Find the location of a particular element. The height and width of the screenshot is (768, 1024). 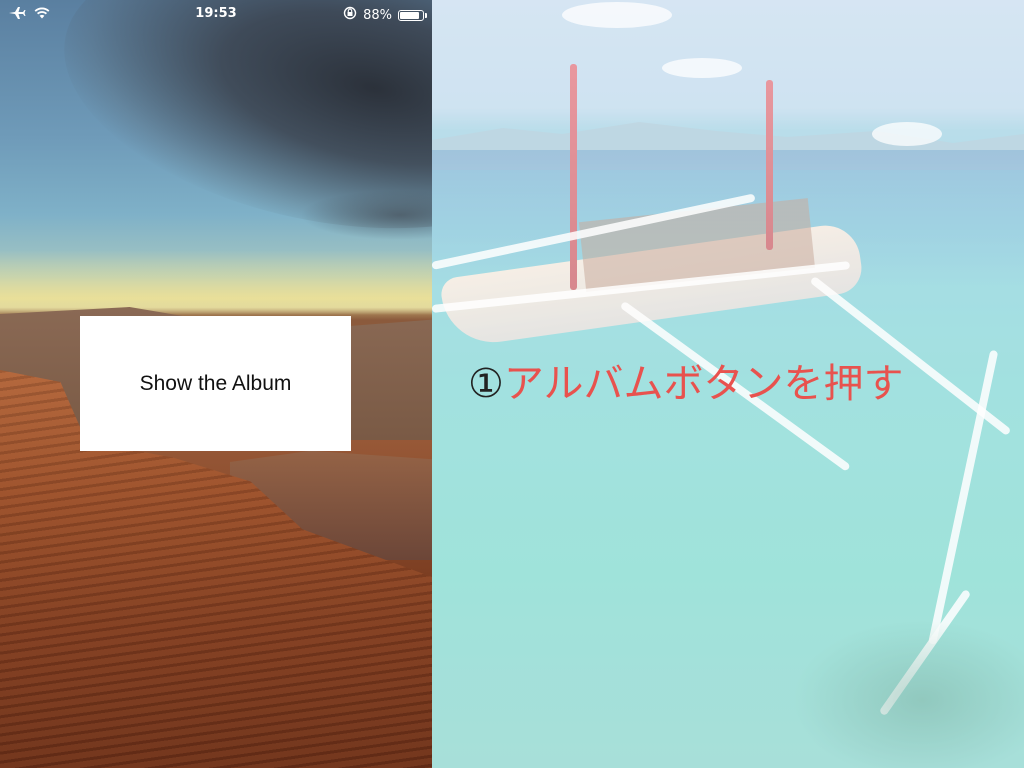

battery-percent: 88% is located at coordinates (377, 15).